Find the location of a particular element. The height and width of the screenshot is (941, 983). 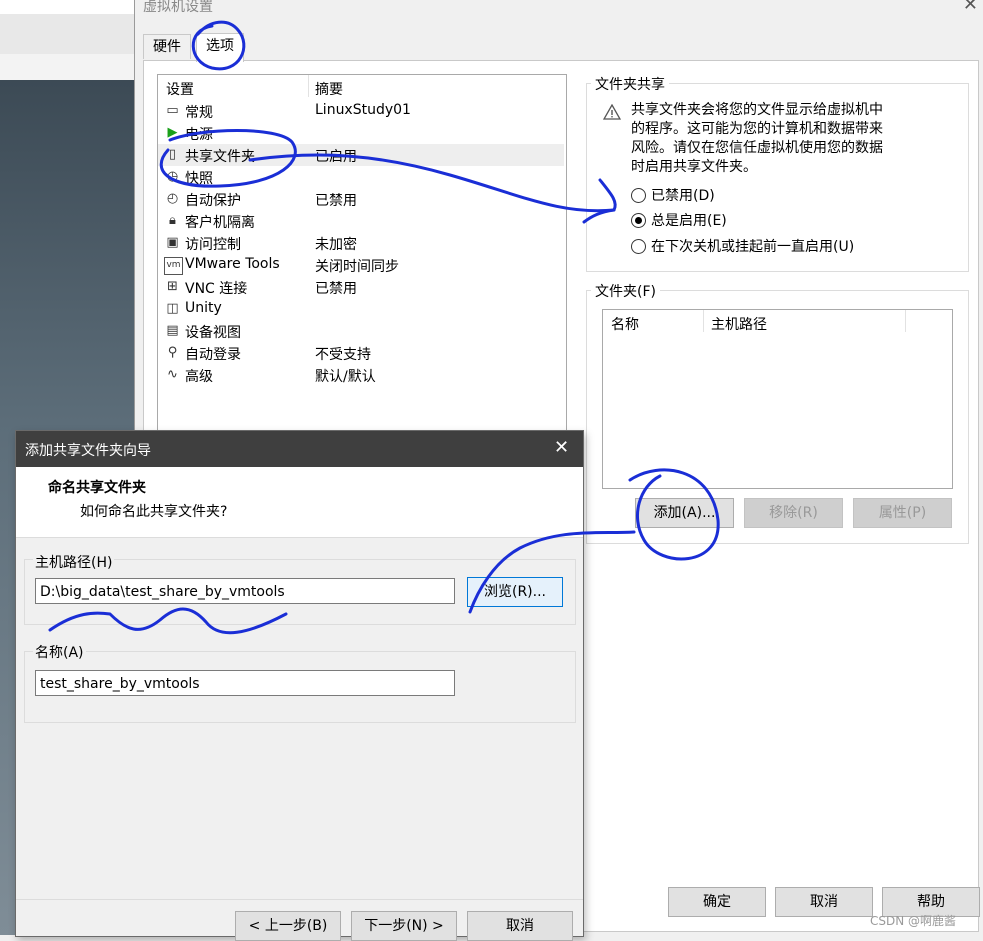

column-header-host-path: 主机路径 is located at coordinates (739, 324).